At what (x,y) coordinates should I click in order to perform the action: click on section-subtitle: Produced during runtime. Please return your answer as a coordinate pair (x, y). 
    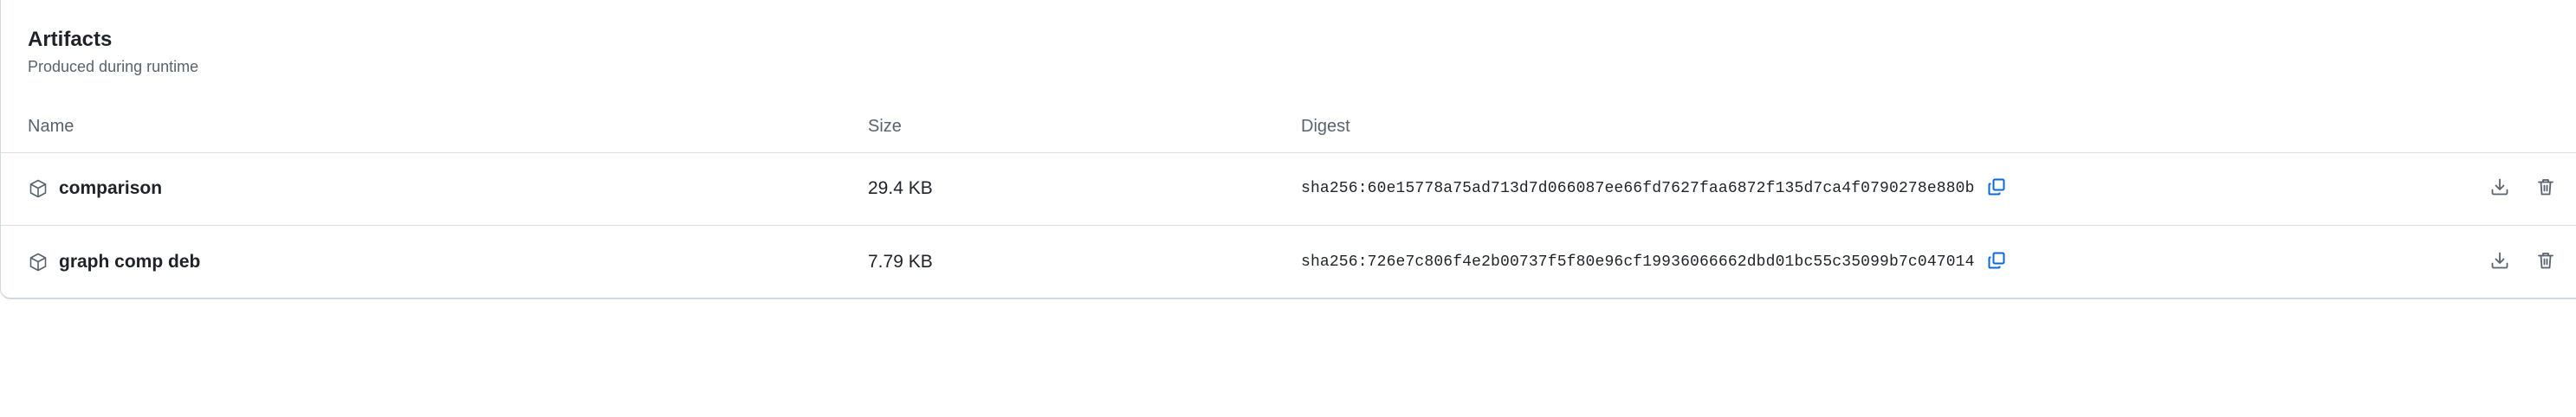
    Looking at the image, I should click on (113, 66).